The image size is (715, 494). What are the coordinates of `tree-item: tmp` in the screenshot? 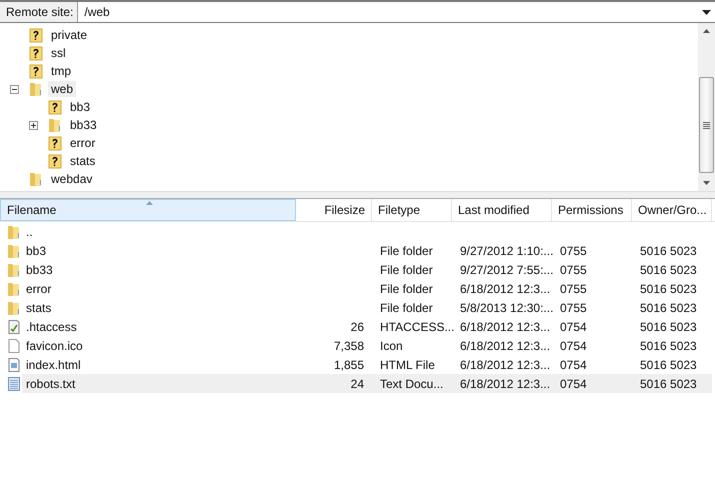 It's located at (61, 71).